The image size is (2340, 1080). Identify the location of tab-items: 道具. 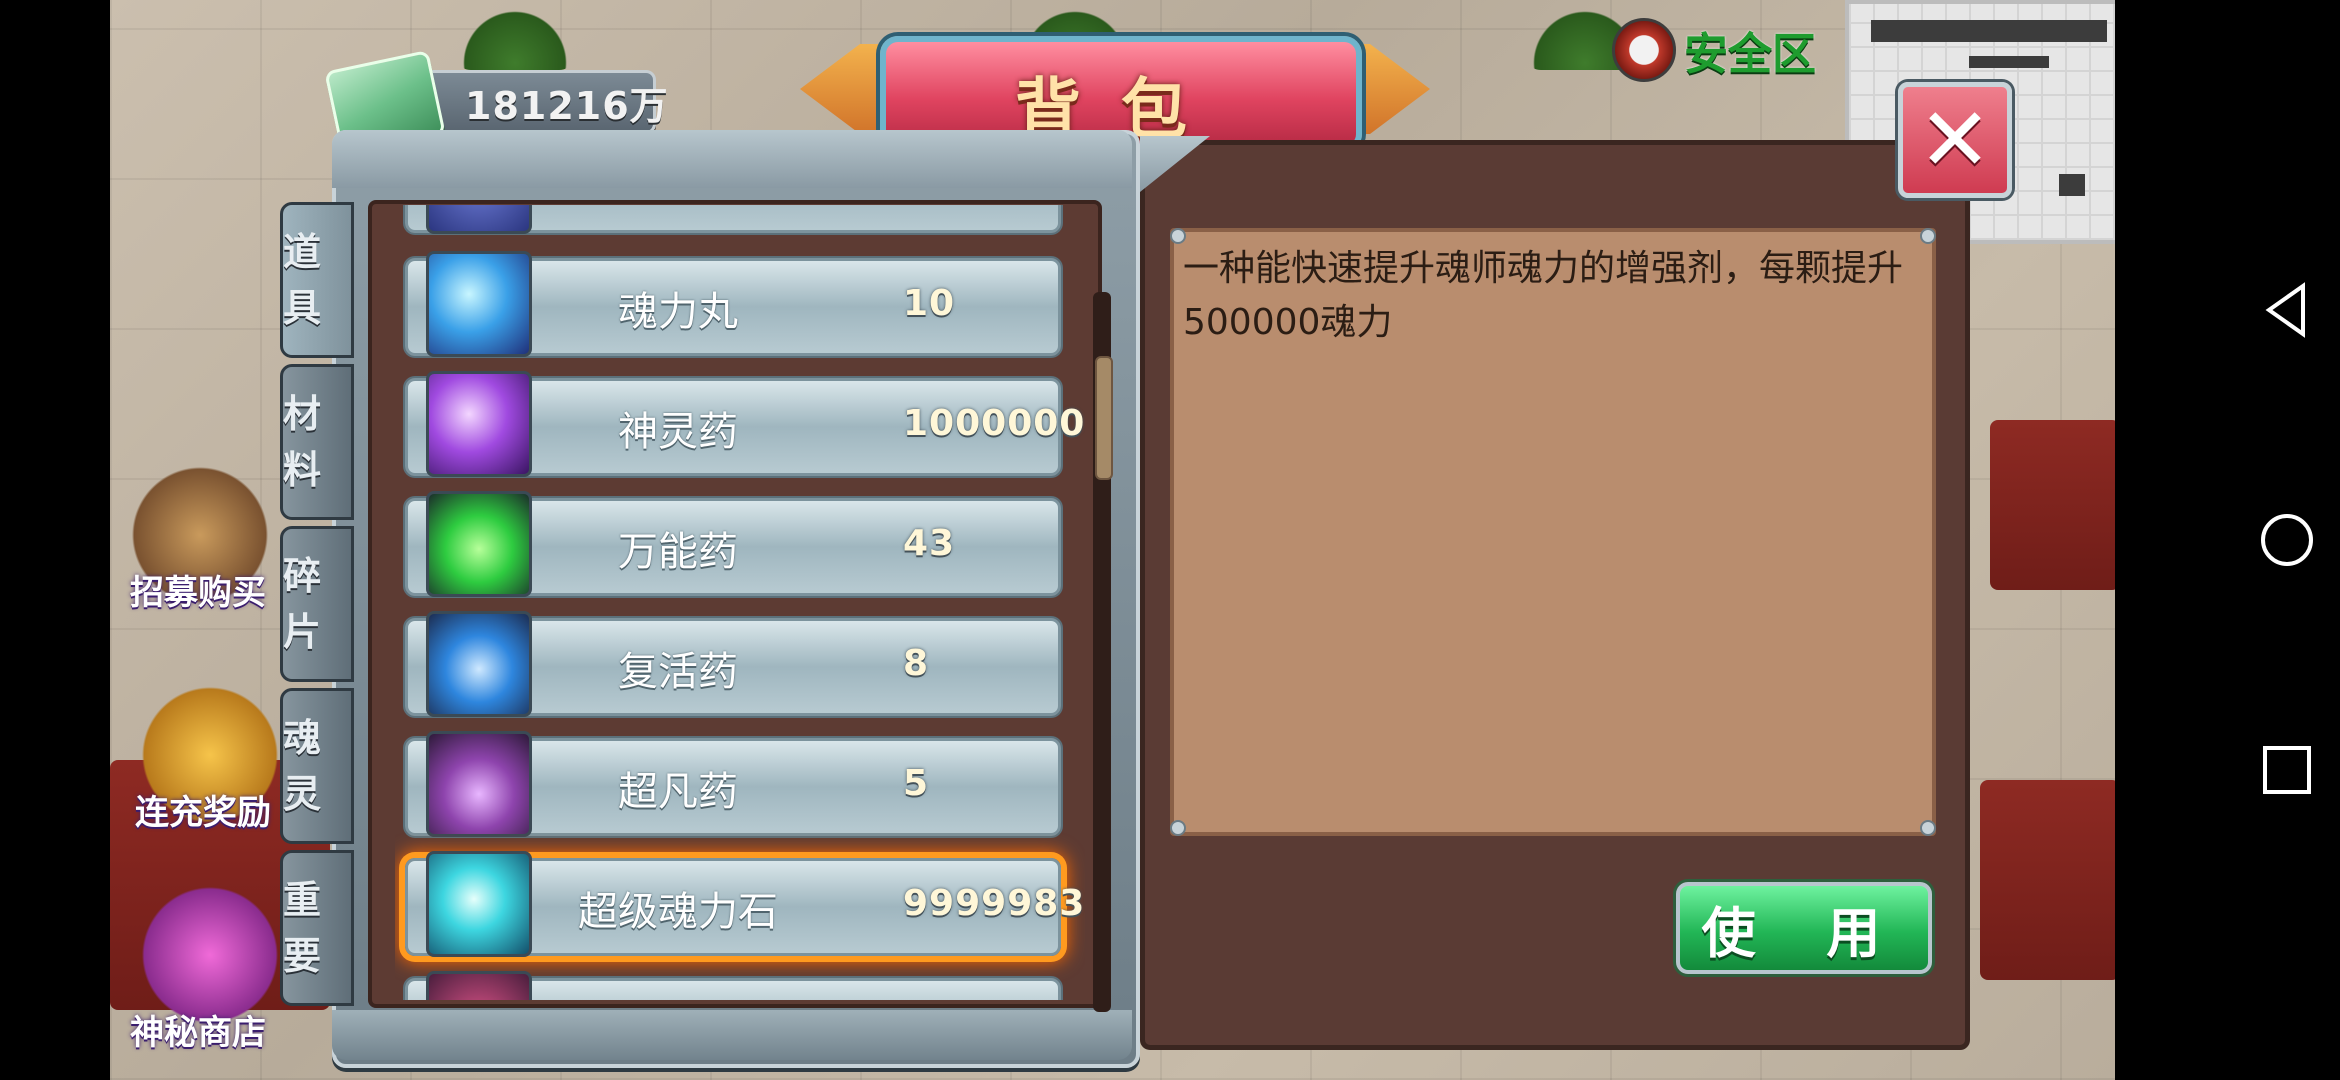
(317, 280).